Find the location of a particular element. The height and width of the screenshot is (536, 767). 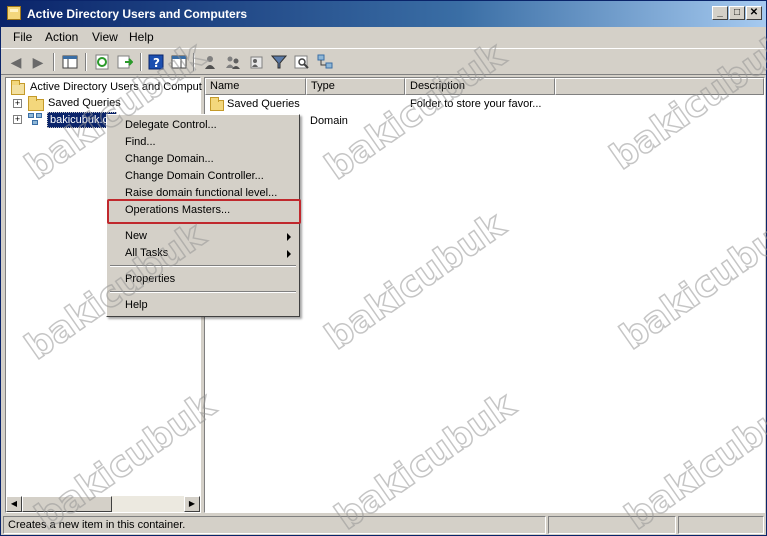

aduc-app-icon is located at coordinates (14, 13).